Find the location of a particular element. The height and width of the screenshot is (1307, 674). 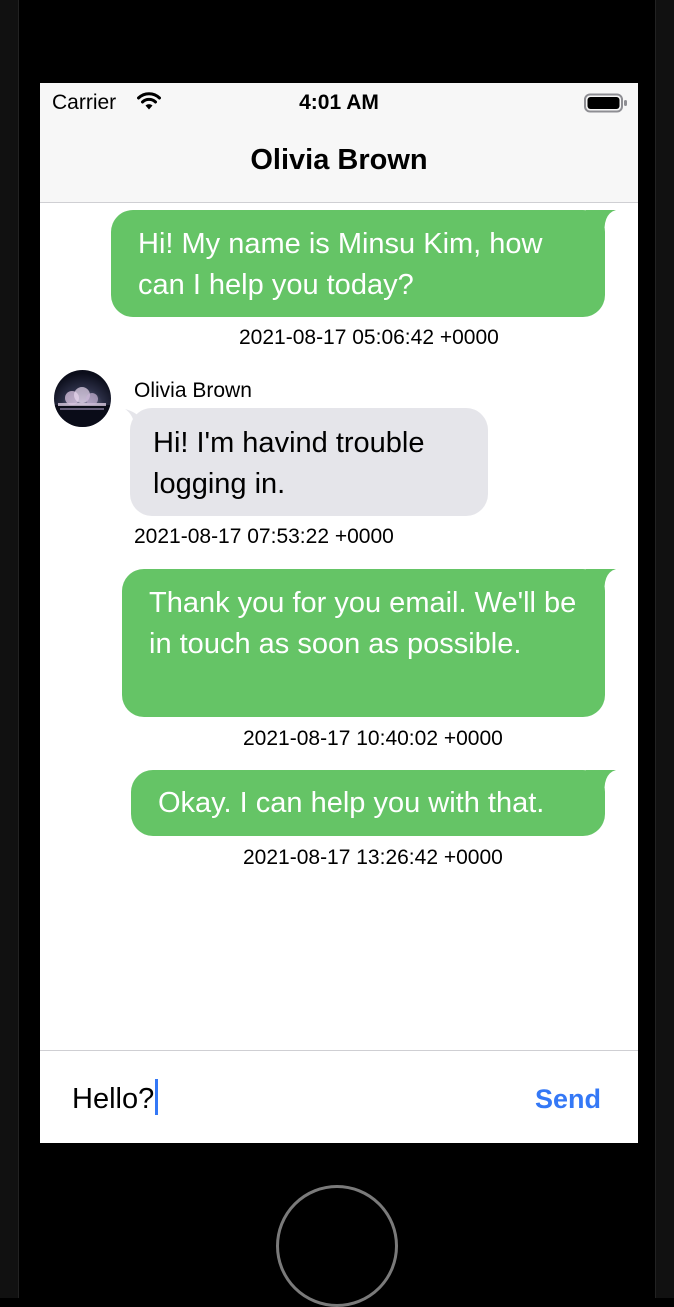

outgoing-message-bubble: Okay. I can help you with that. is located at coordinates (368, 803).